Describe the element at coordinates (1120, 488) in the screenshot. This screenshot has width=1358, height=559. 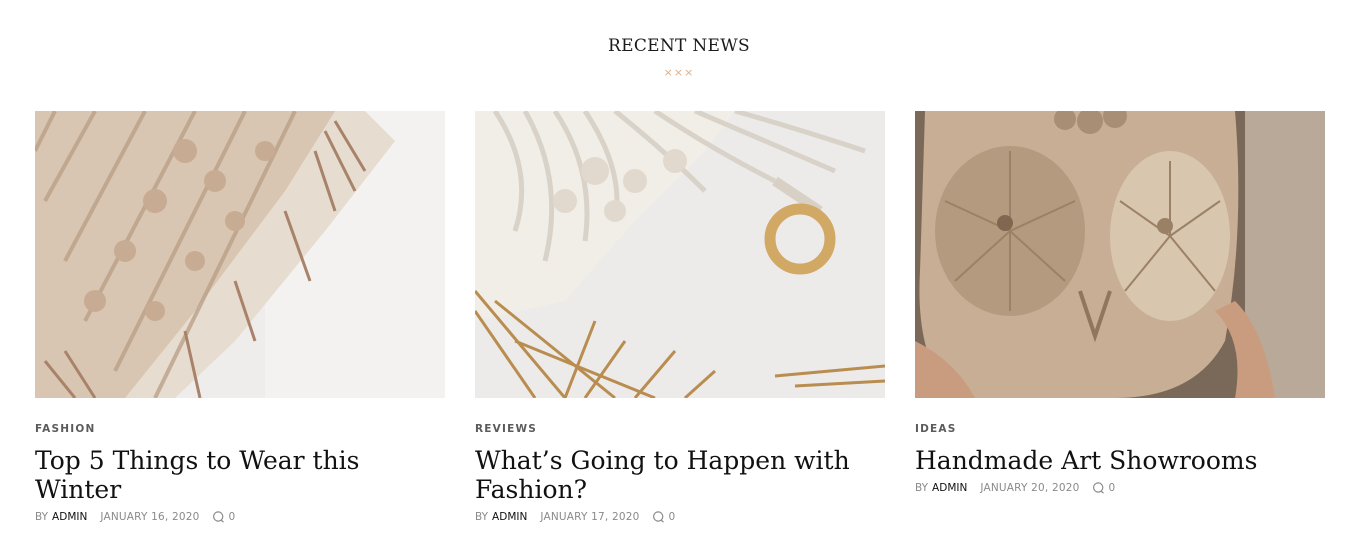
I see `post-meta: BY ADMIN JANUARY 20, 2020 0` at that location.